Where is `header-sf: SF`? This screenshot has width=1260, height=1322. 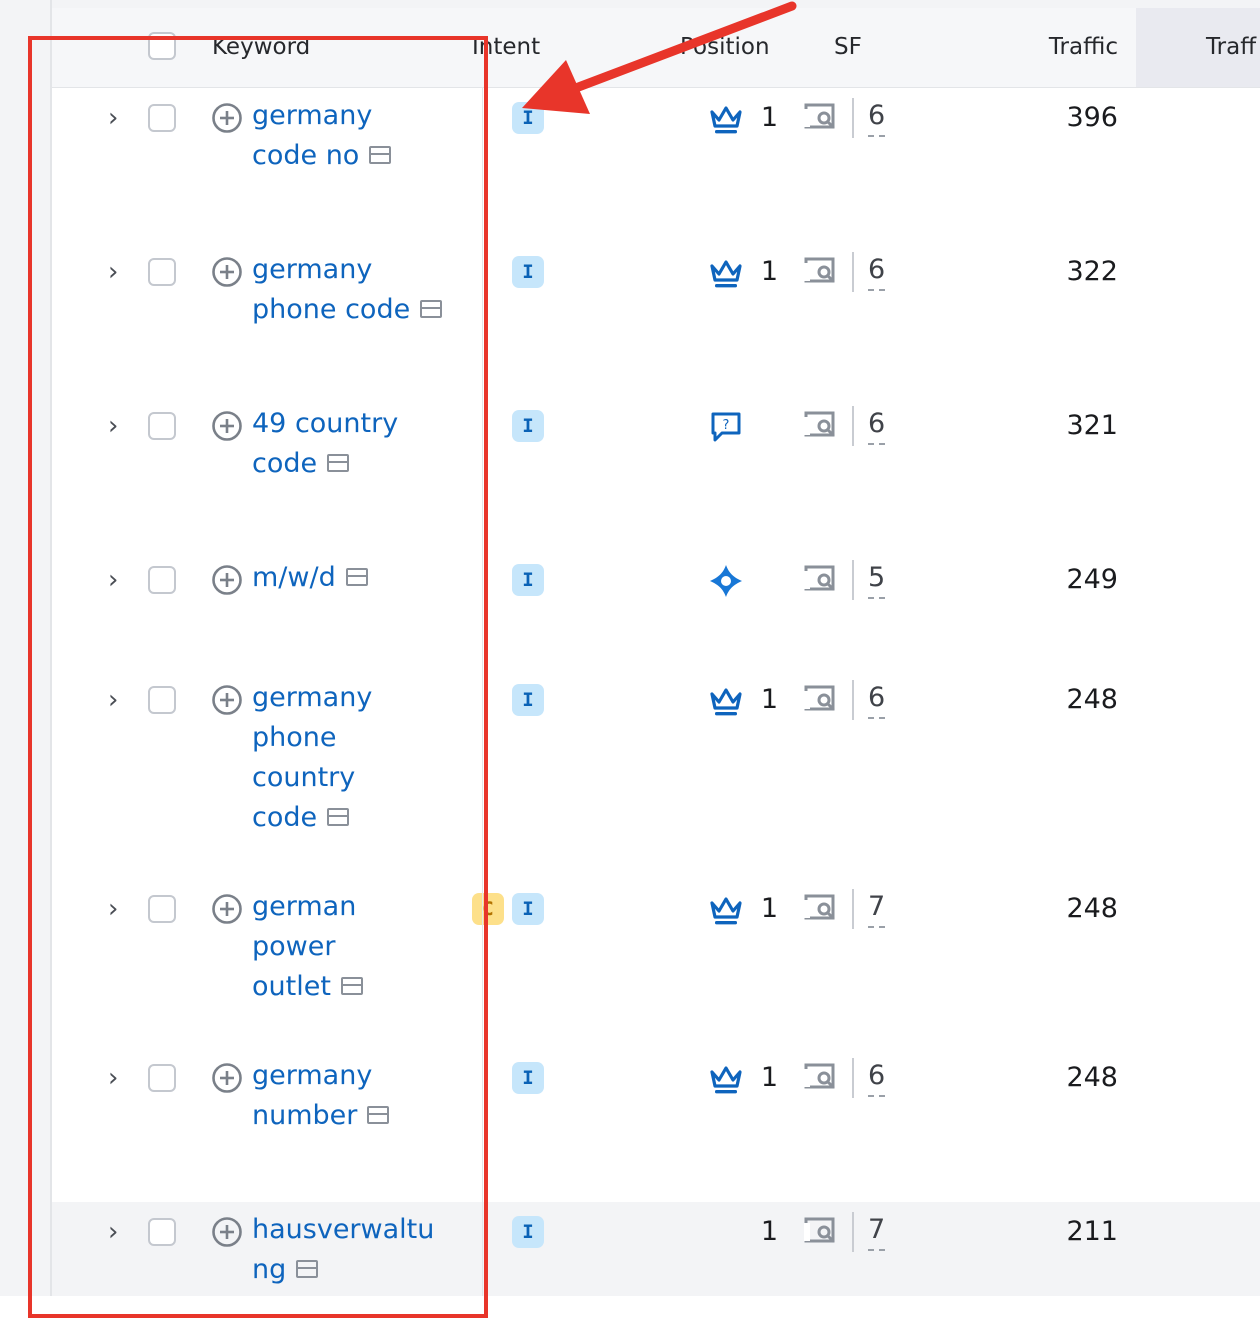 header-sf: SF is located at coordinates (848, 47).